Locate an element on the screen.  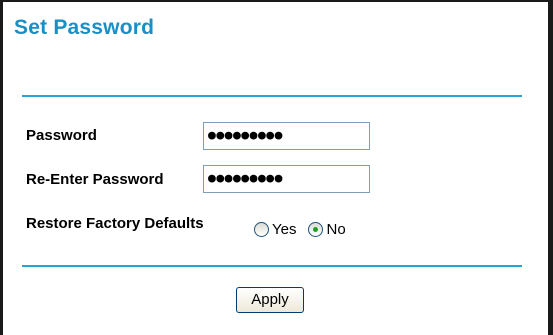
page-title: Set Password is located at coordinates (84, 27).